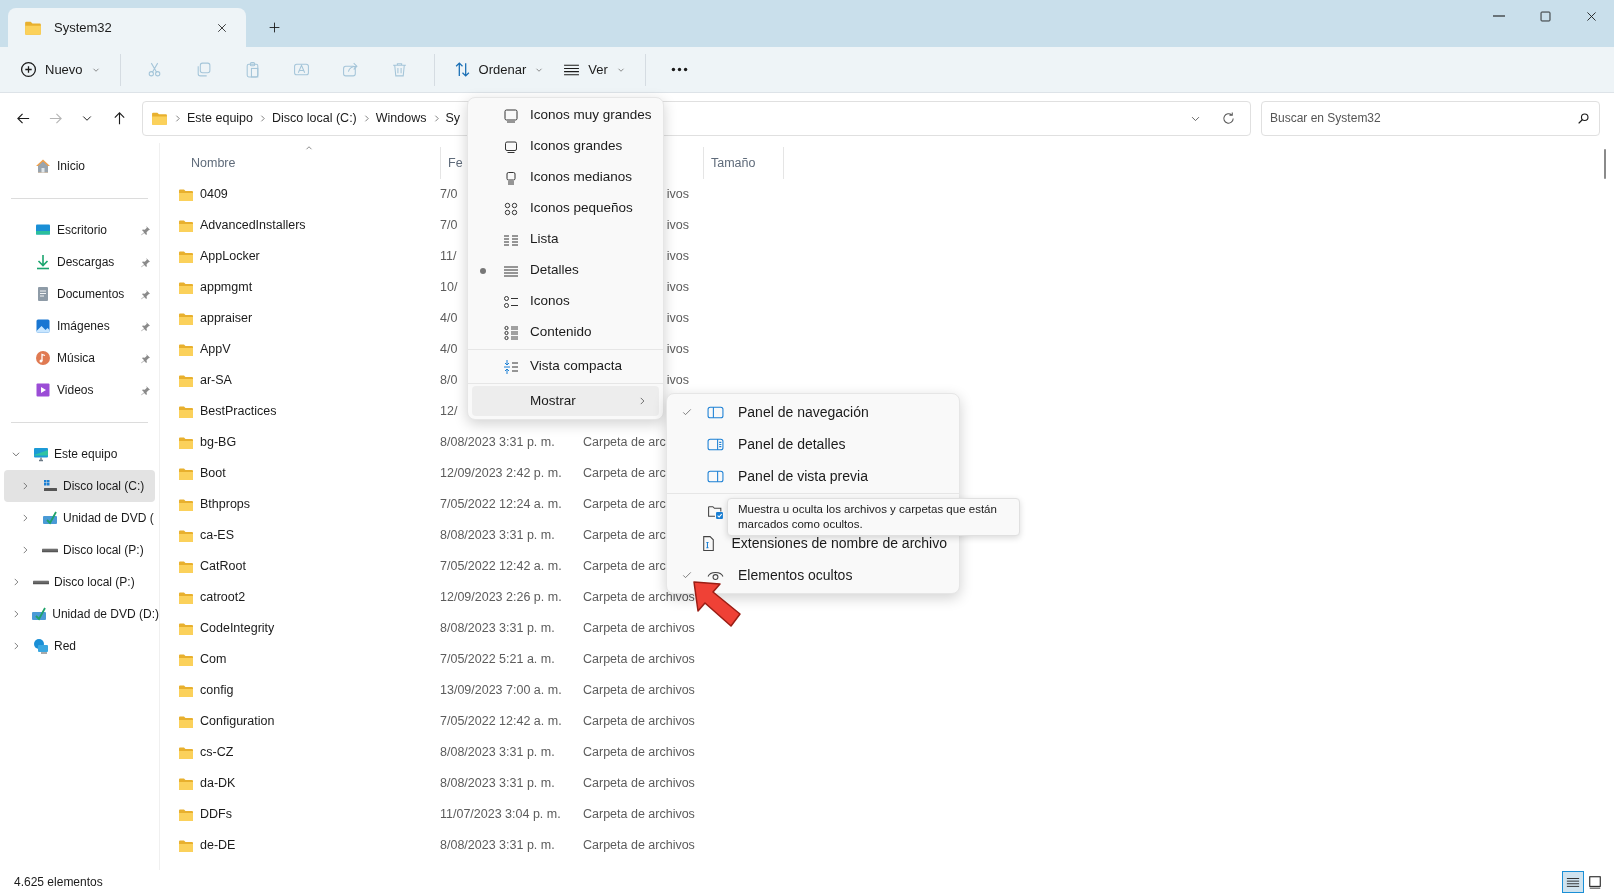  I want to click on tab-title: System32, so click(83, 27).